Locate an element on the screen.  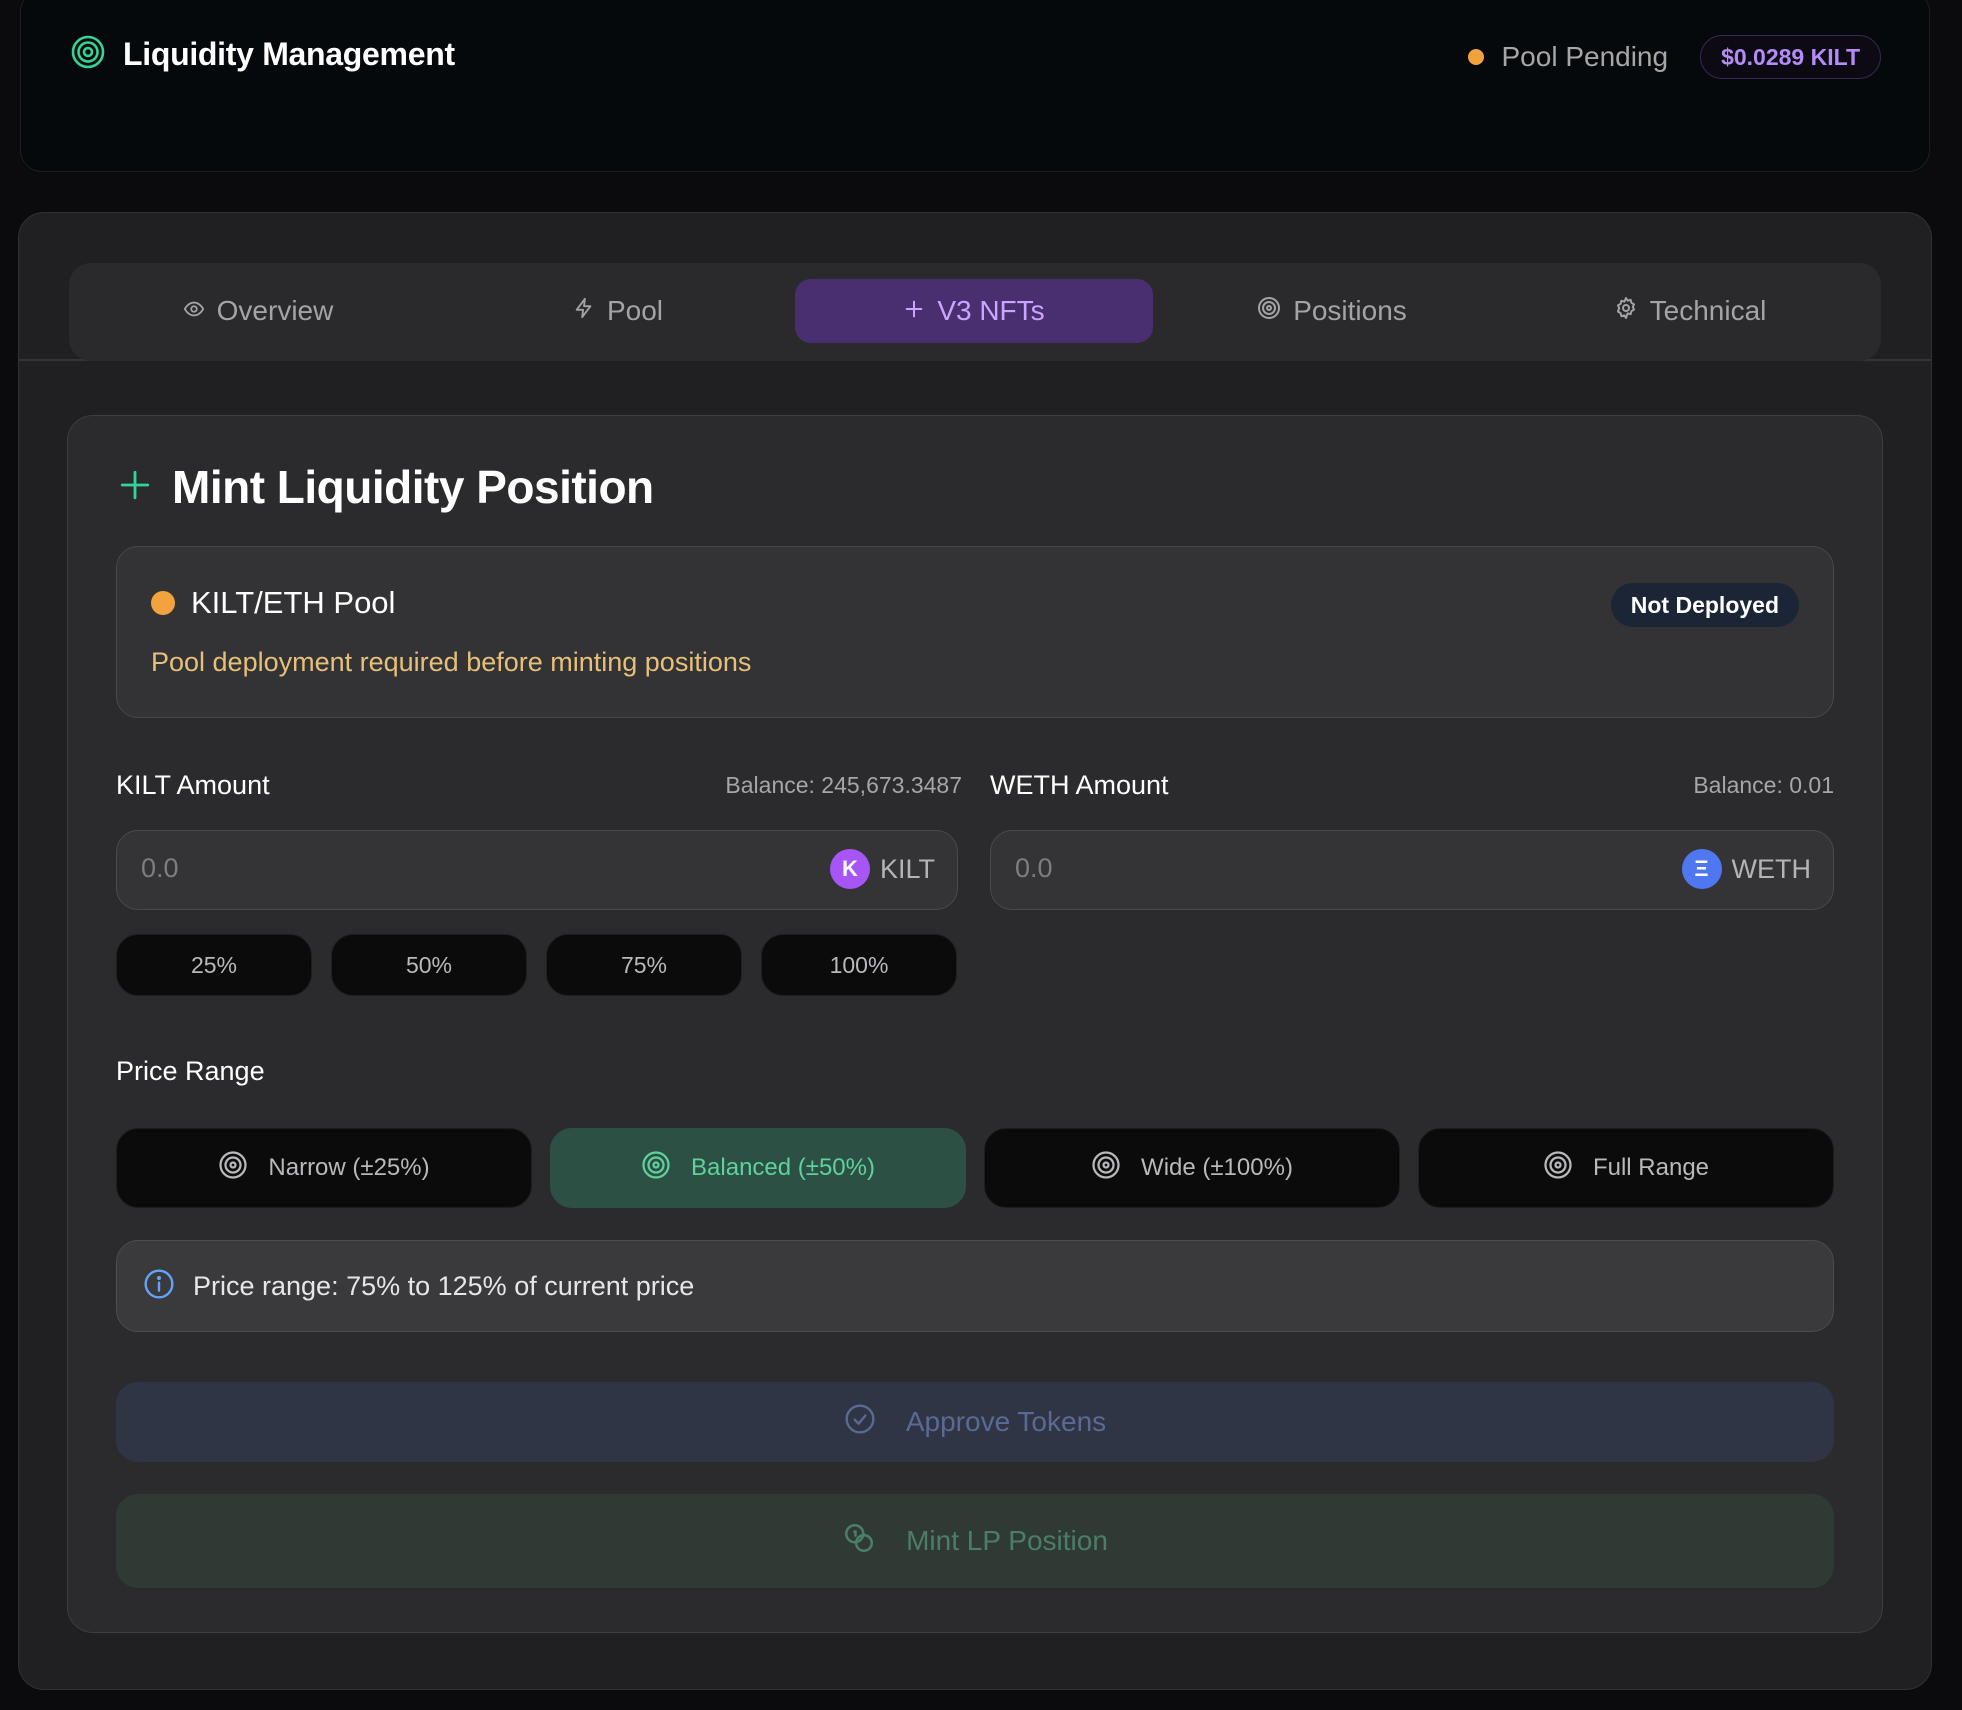
approve-tokens-button: Approve Tokens is located at coordinates (975, 1422).